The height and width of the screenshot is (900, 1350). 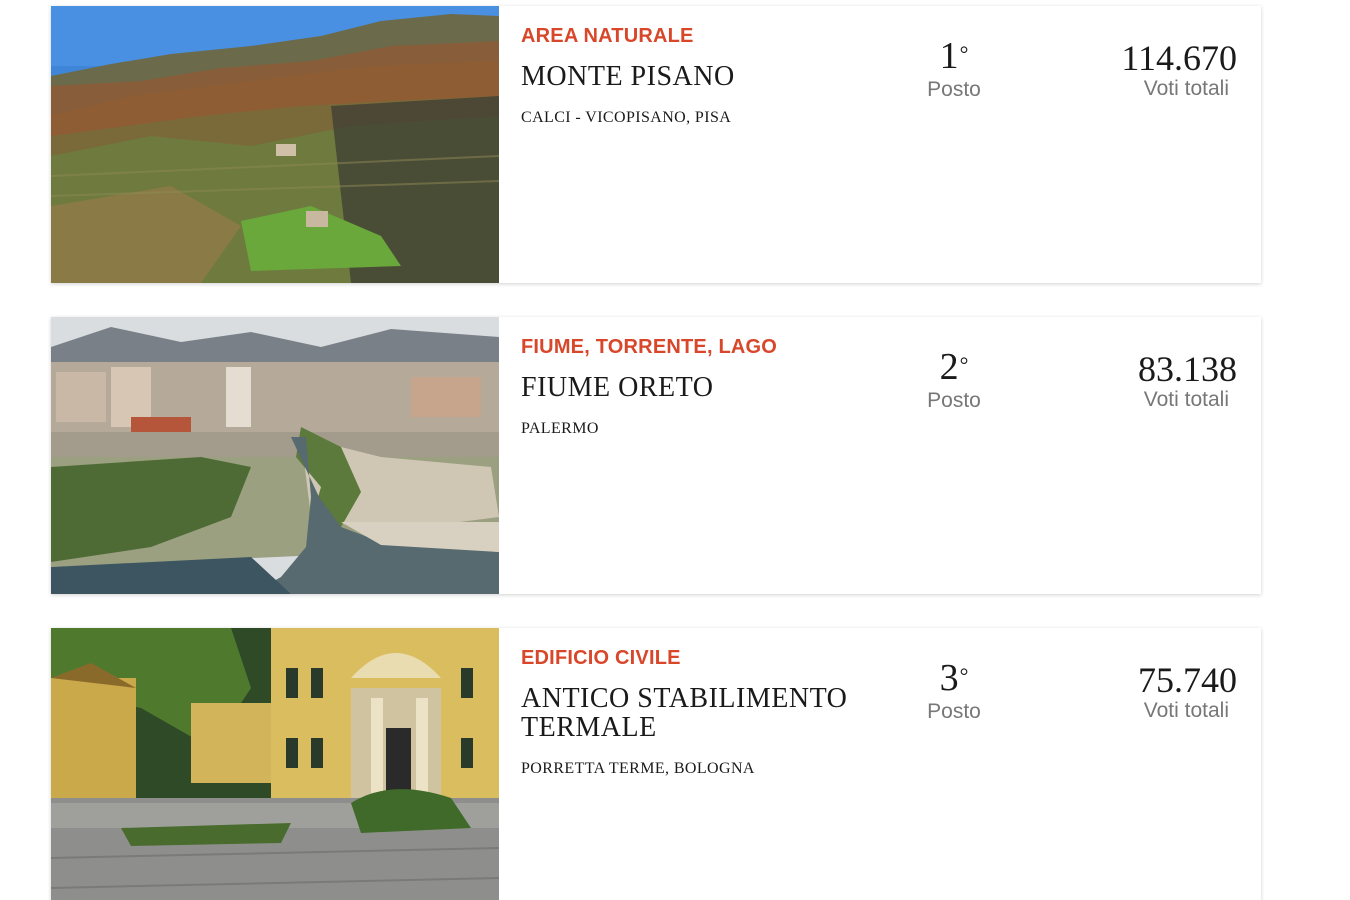 What do you see at coordinates (601, 658) in the screenshot?
I see `category-label: EDIFICIO CIVILE` at bounding box center [601, 658].